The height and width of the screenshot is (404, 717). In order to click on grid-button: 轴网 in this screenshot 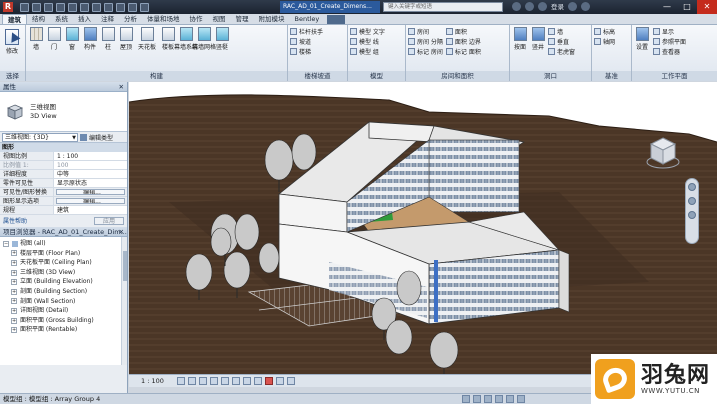, I will do `click(611, 41)`.